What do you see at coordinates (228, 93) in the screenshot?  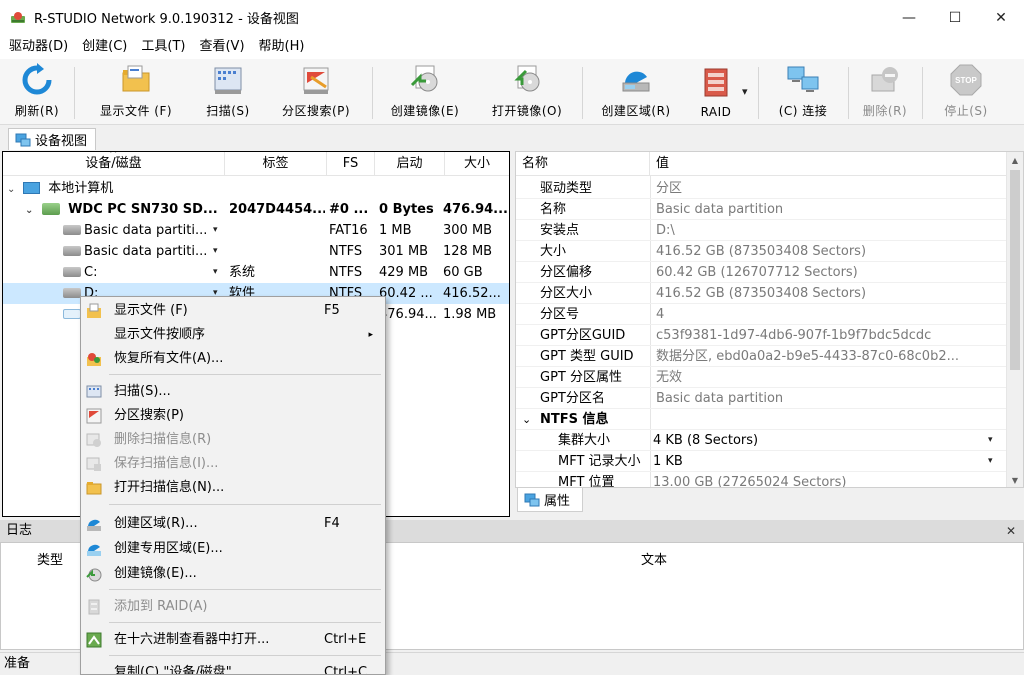 I see `scan-button: 扫描(S)` at bounding box center [228, 93].